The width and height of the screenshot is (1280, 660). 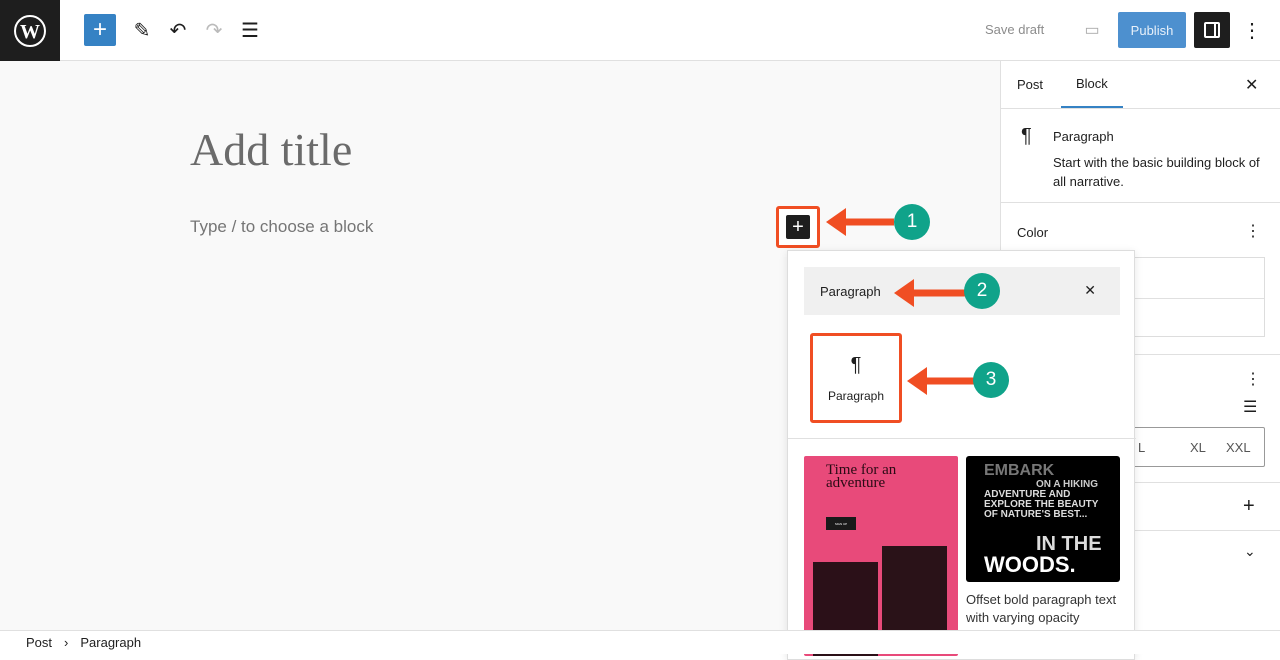 What do you see at coordinates (1083, 136) in the screenshot?
I see `block-name: Paragraph` at bounding box center [1083, 136].